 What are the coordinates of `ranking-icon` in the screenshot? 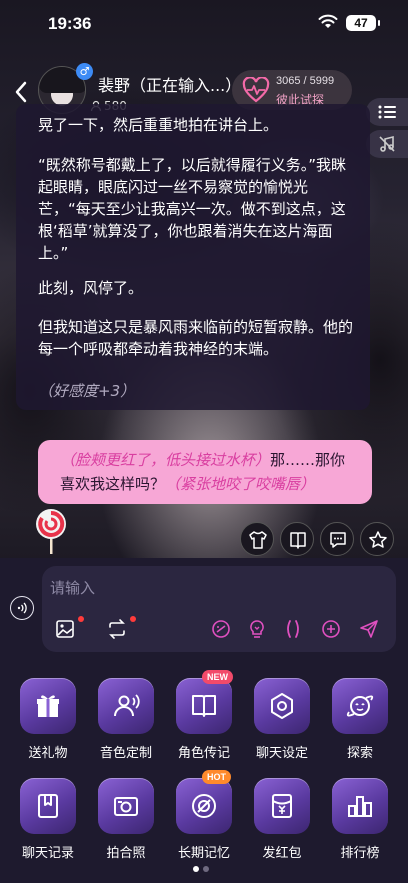 It's located at (360, 806).